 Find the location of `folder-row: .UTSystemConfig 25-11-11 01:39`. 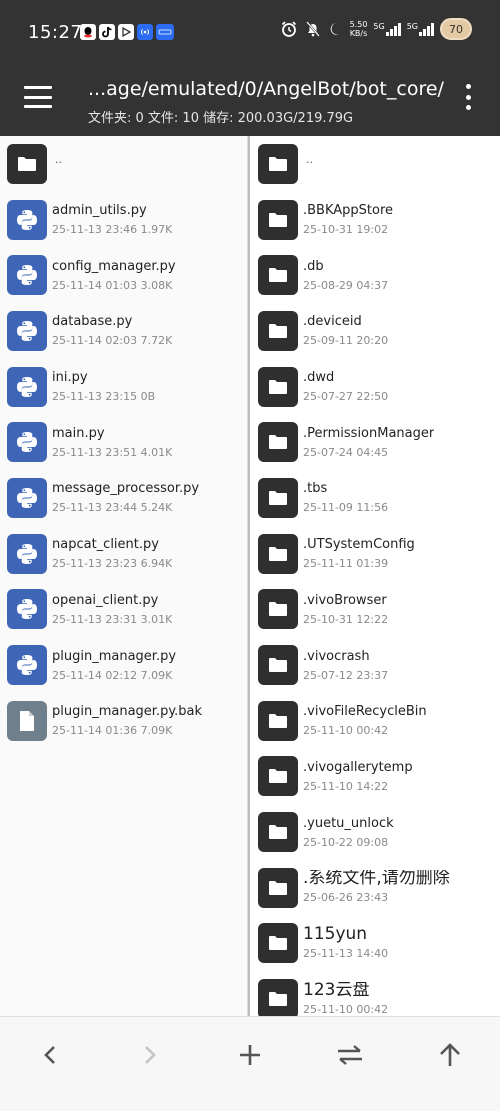

folder-row: .UTSystemConfig 25-11-11 01:39 is located at coordinates (375, 554).